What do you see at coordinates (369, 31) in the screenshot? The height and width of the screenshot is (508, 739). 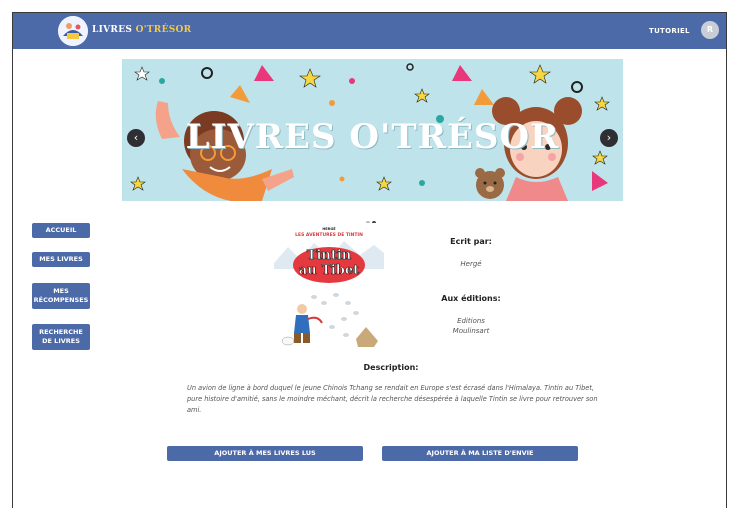 I see `top-navbar: LIVRES O'TRÉSOR TUTORIEL R` at bounding box center [369, 31].